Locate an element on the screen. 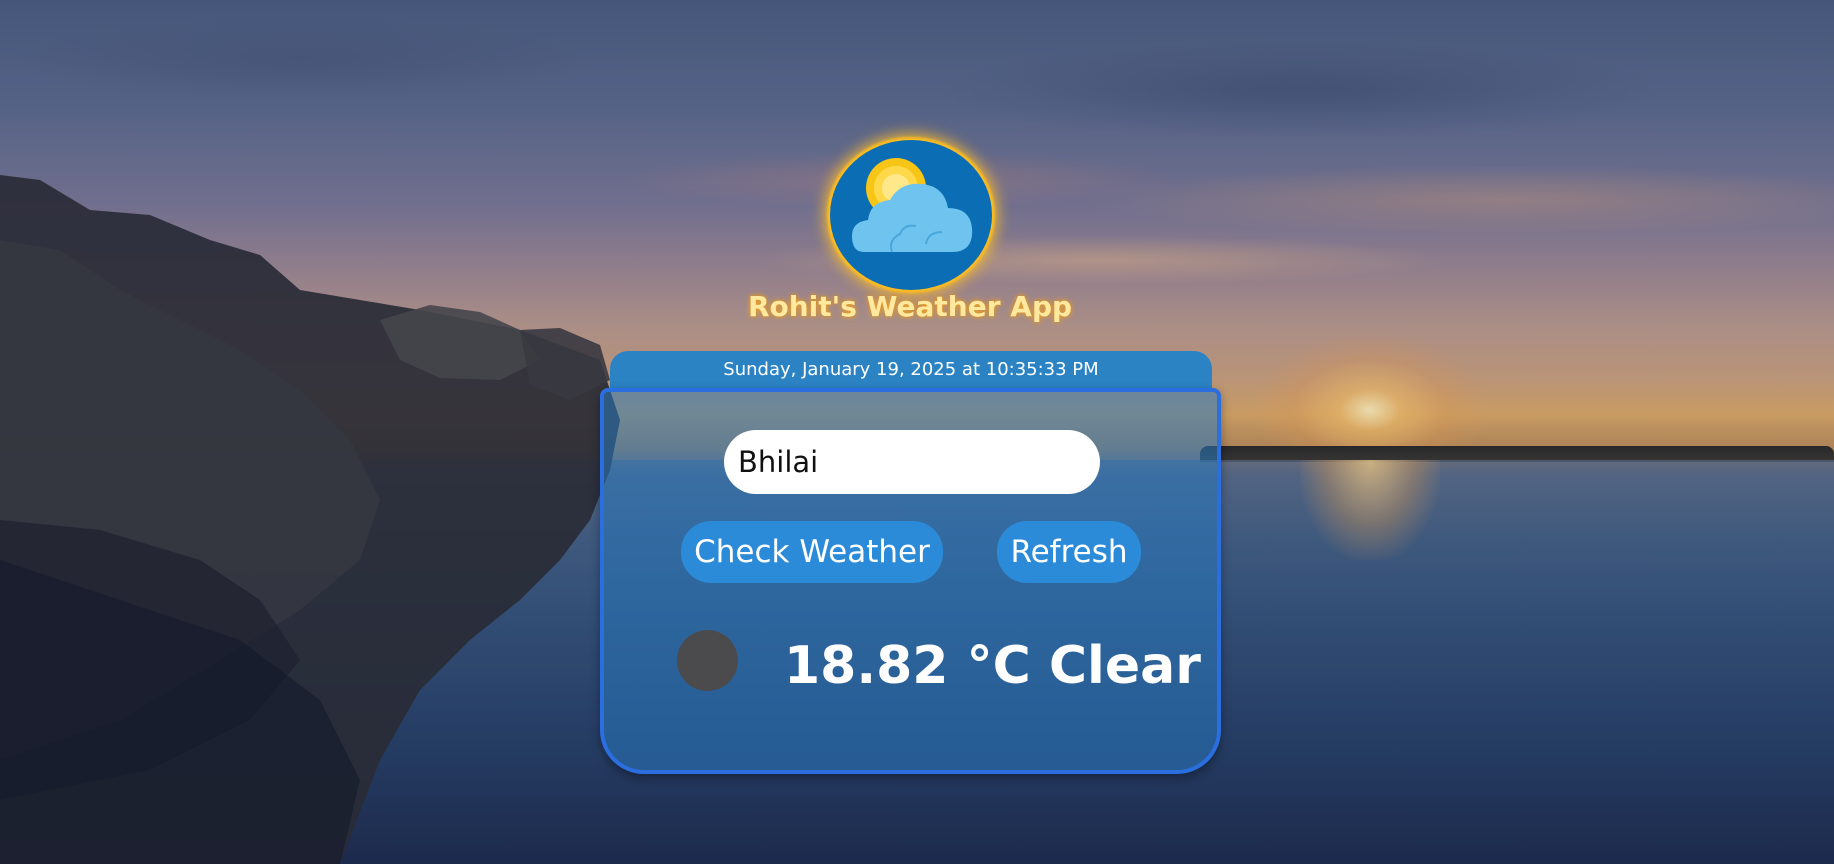 The height and width of the screenshot is (864, 1834). app-logo is located at coordinates (911, 215).